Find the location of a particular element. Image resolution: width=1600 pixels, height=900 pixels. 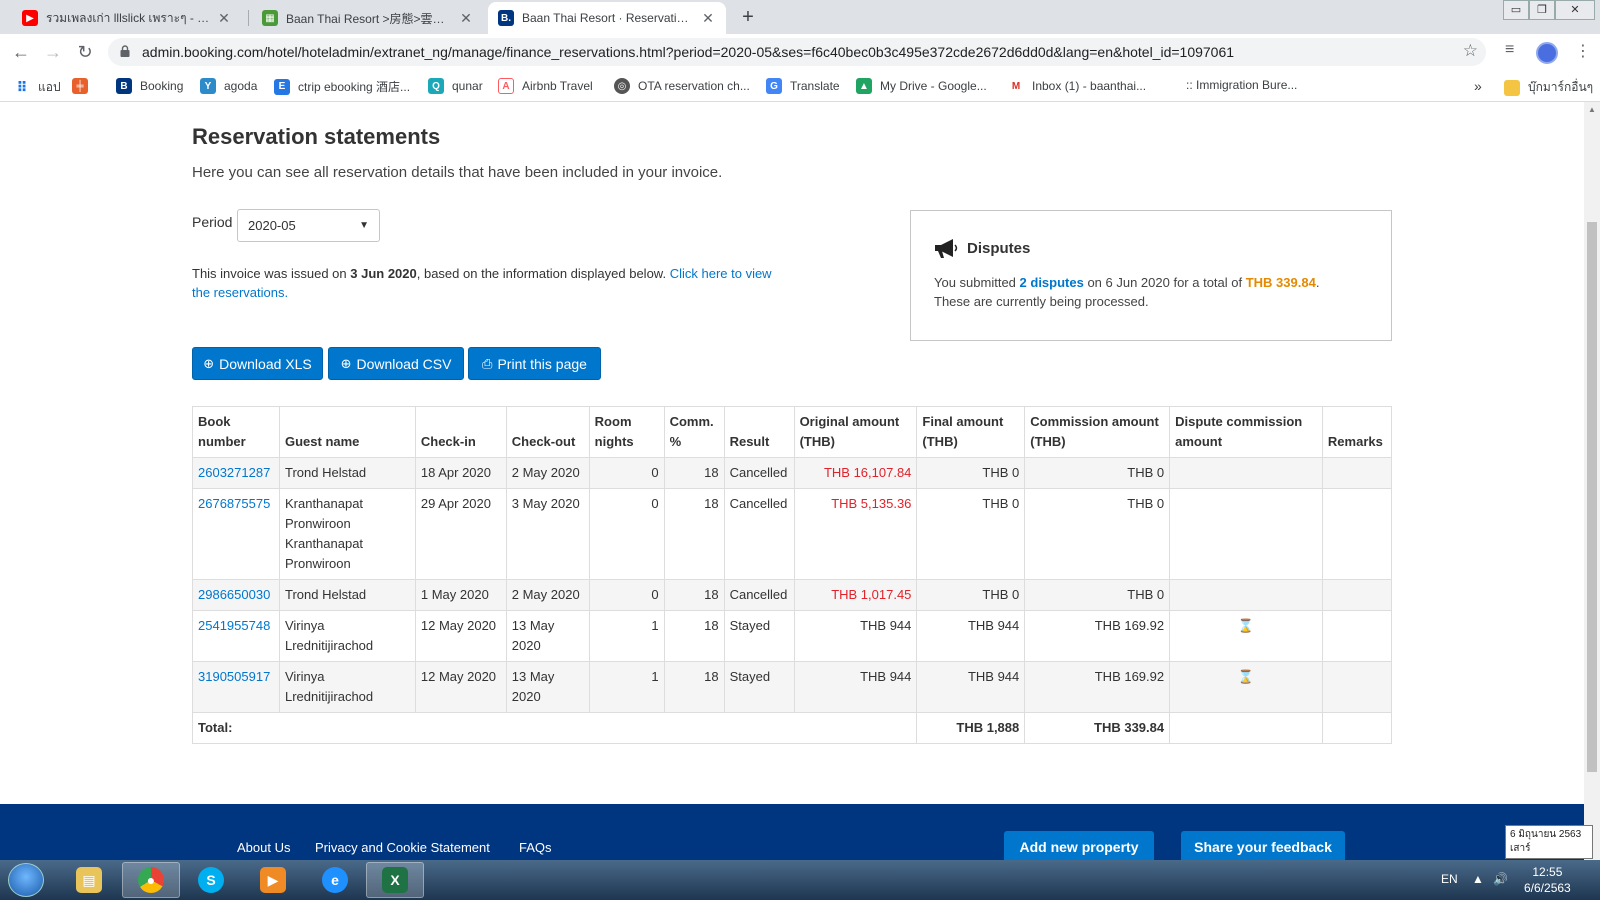

result: Cancelled is located at coordinates (759, 473).